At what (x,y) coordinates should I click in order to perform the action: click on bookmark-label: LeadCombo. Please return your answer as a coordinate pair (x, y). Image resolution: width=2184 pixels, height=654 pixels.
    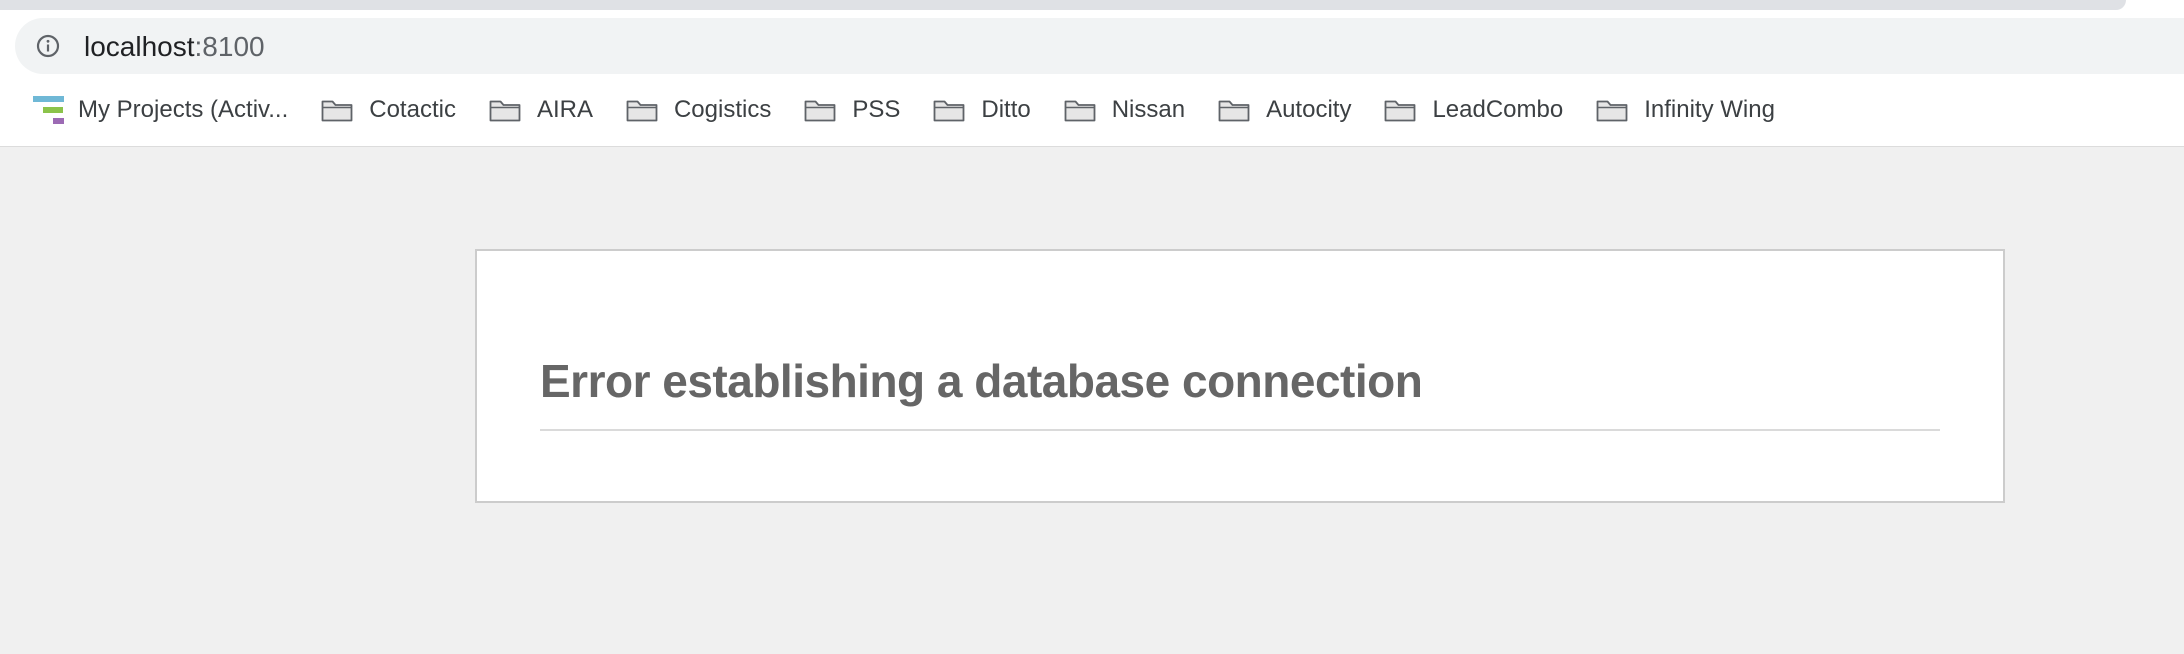
    Looking at the image, I should click on (1498, 109).